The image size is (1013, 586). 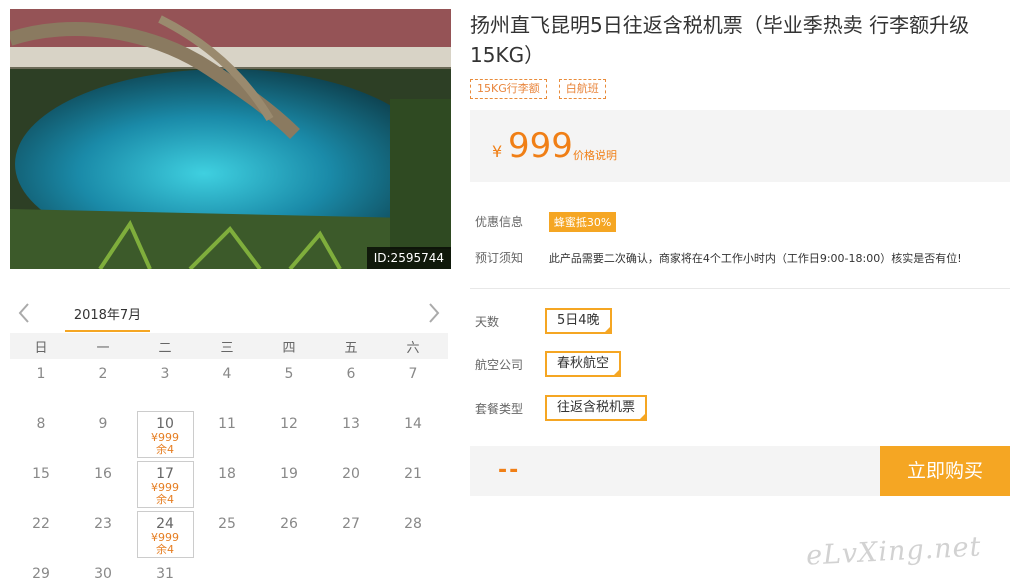 What do you see at coordinates (413, 424) in the screenshot?
I see `day-number: 14` at bounding box center [413, 424].